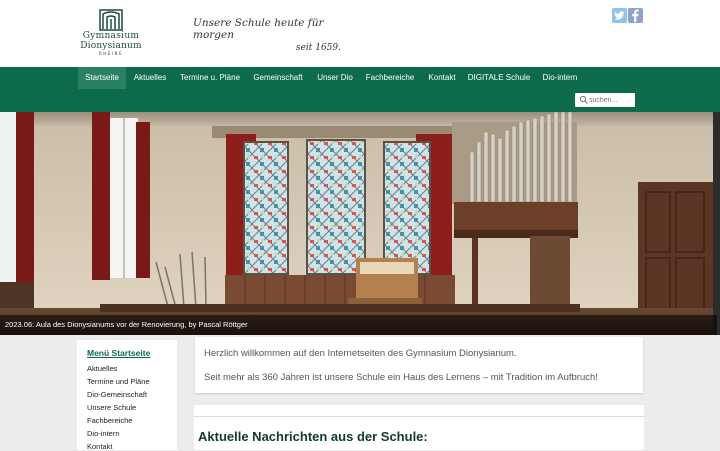 The height and width of the screenshot is (451, 720). I want to click on search-input, so click(611, 100).